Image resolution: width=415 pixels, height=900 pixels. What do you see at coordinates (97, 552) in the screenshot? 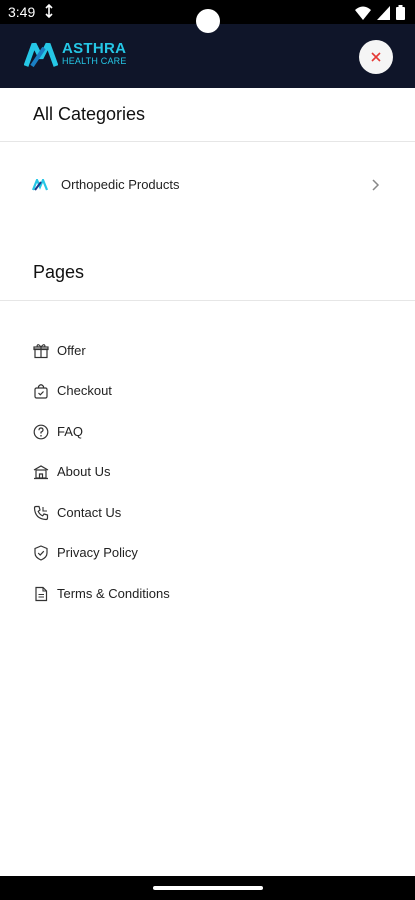
I see `page-label: Privacy Policy` at bounding box center [97, 552].